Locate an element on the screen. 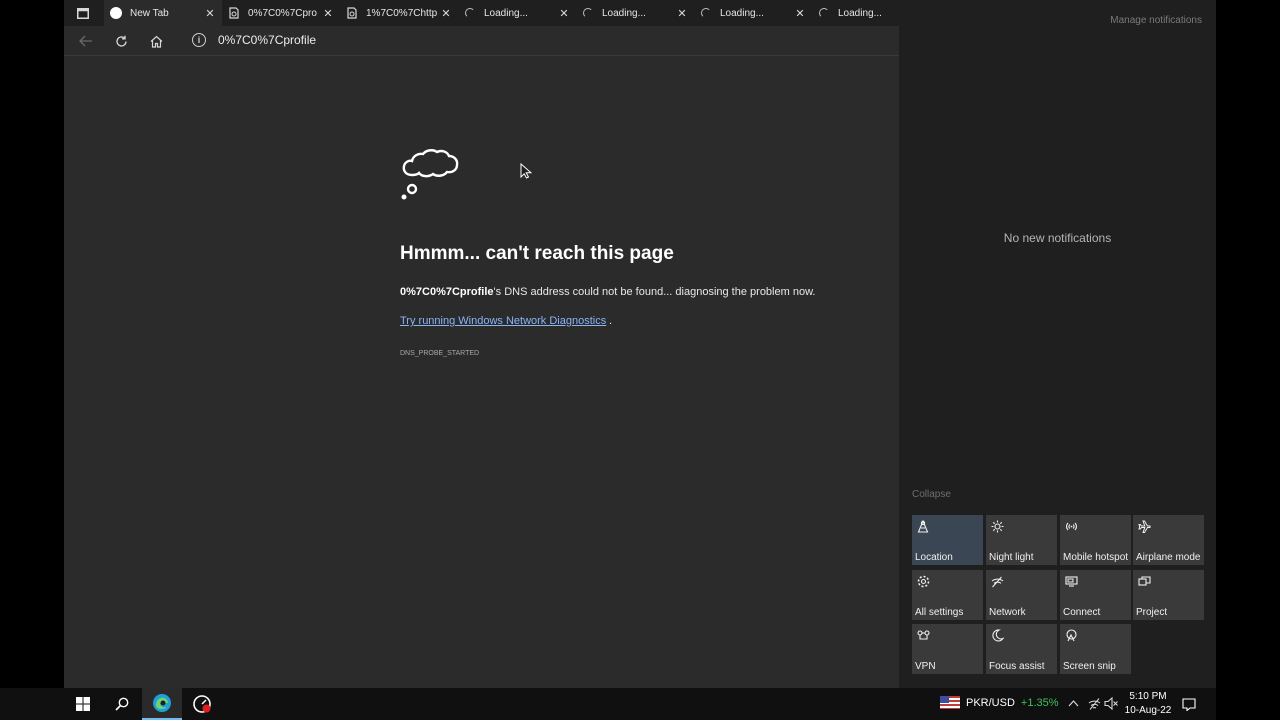 Image resolution: width=1280 pixels, height=720 pixels. notification-icon is located at coordinates (1189, 704).